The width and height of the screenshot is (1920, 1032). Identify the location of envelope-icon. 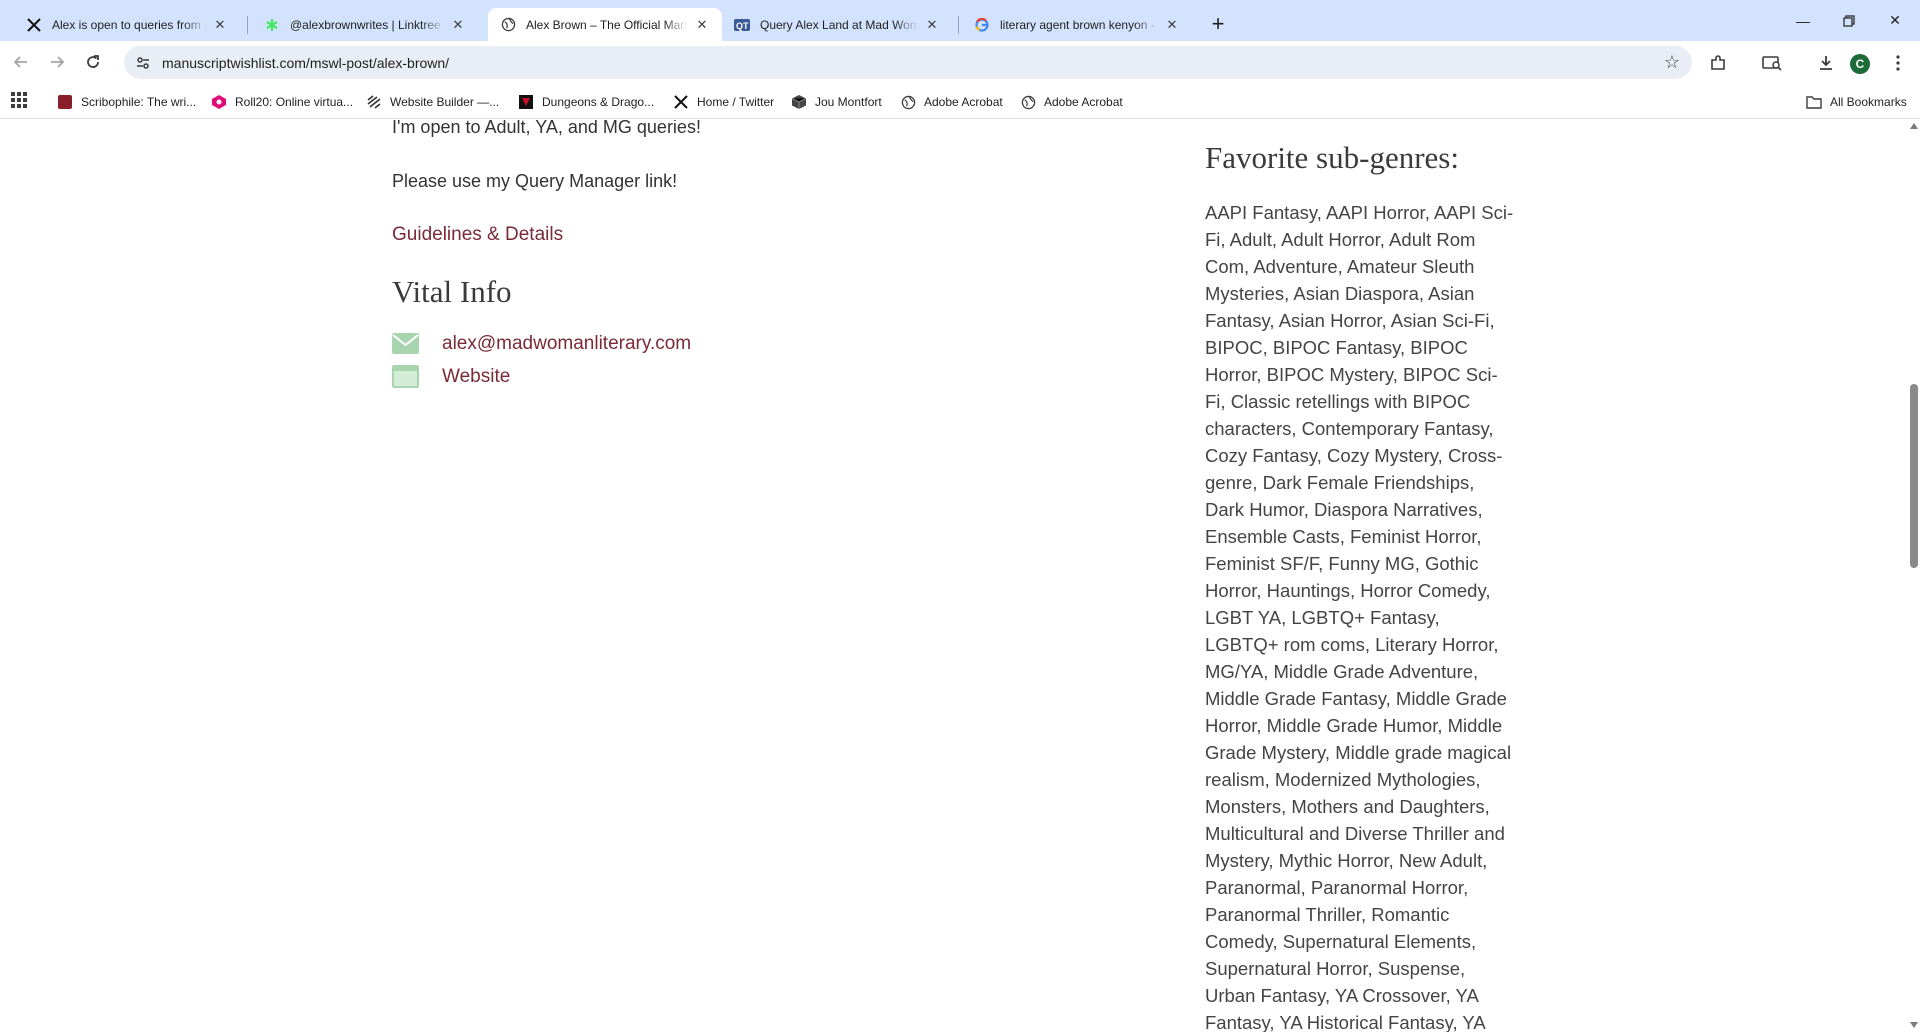
(405, 343).